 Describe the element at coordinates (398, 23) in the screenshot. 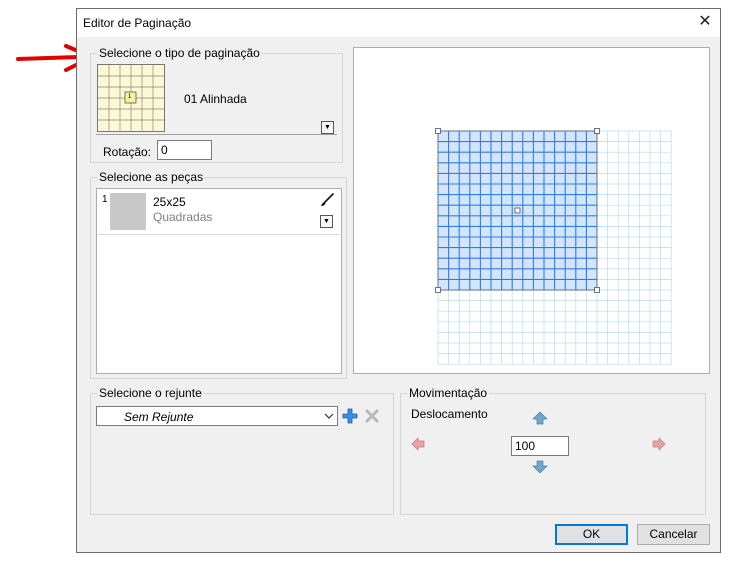

I see `title-bar: Editor de Paginação ✕` at that location.